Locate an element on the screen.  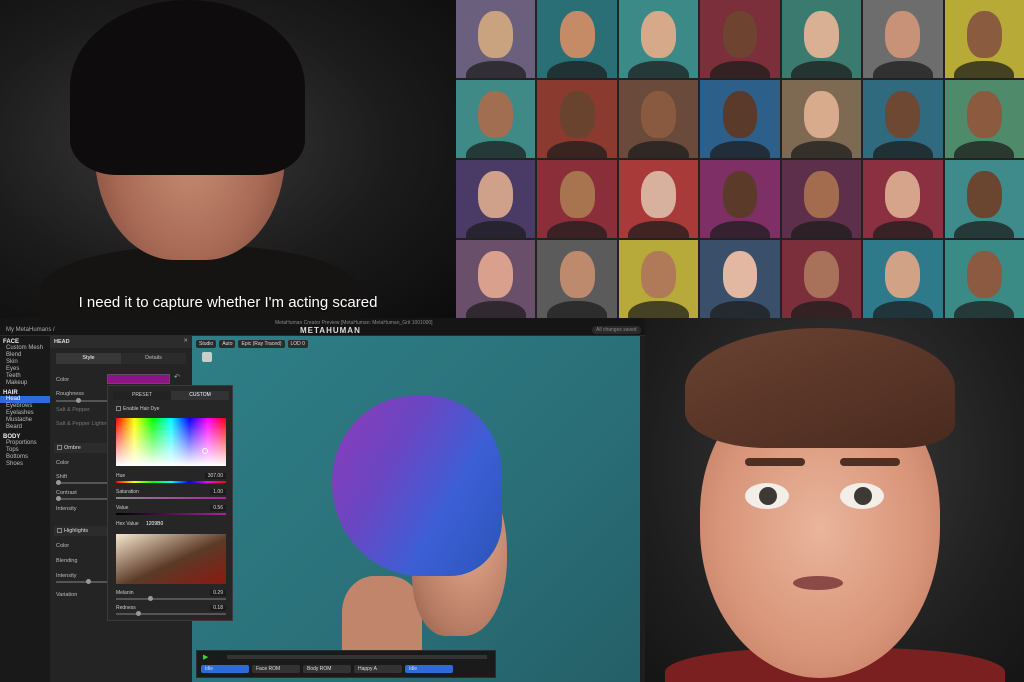
intensity-label: Intensity is located at coordinates (66, 509).